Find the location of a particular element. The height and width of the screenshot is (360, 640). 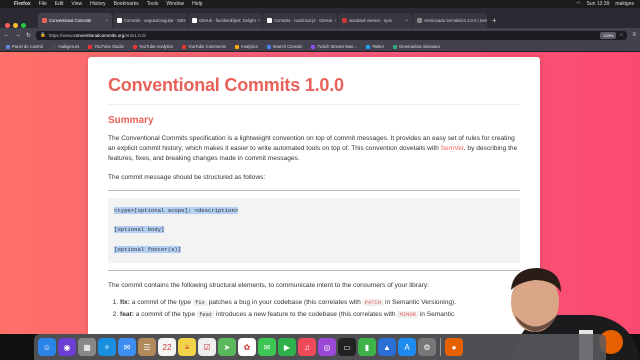

menu-file: File is located at coordinates (43, 4).